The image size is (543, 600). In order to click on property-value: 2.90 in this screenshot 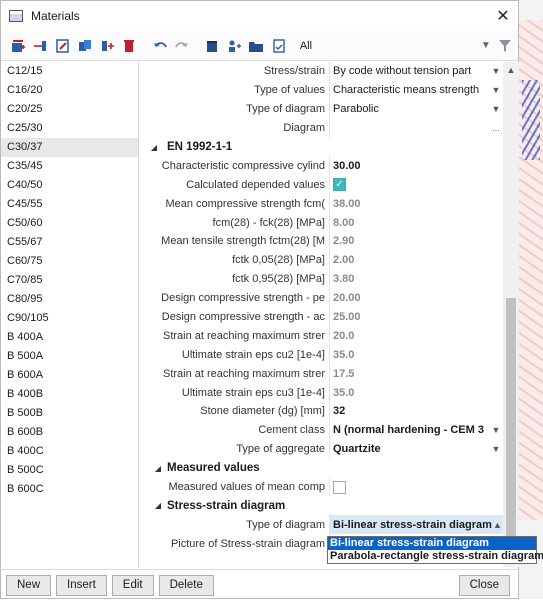, I will do `click(416, 241)`.